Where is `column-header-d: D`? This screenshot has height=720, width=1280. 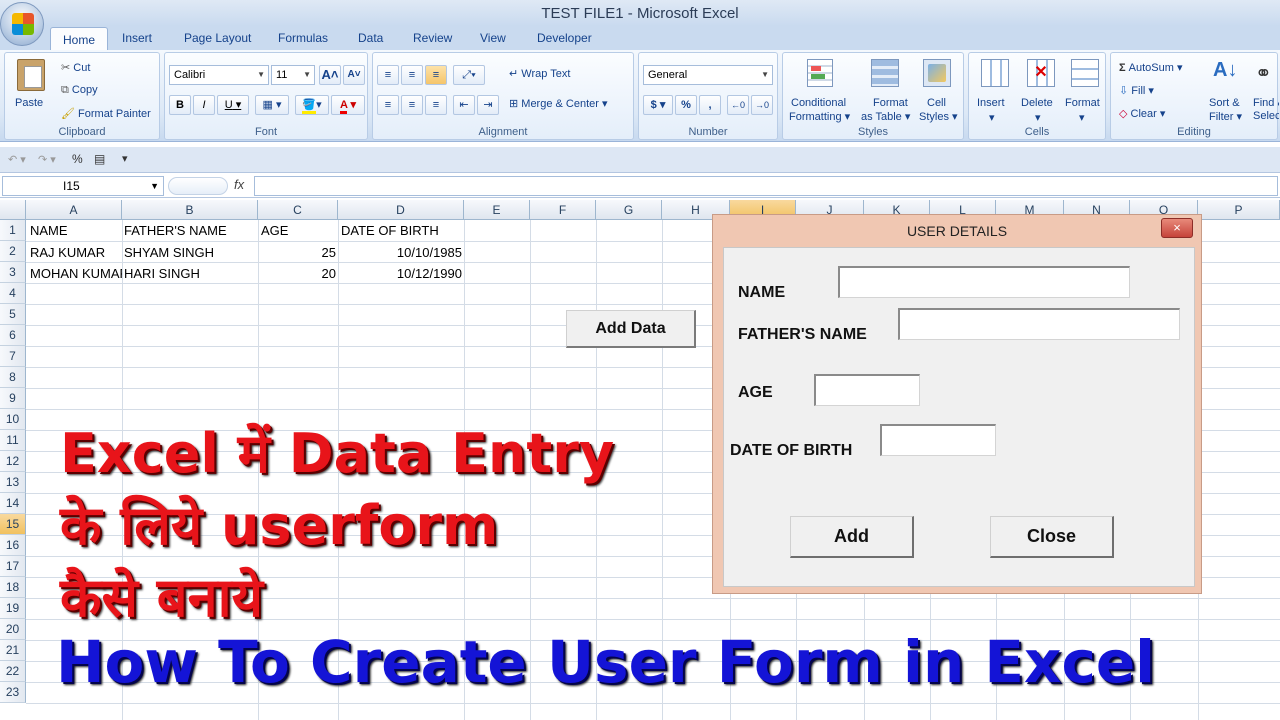
column-header-d: D is located at coordinates (401, 210).